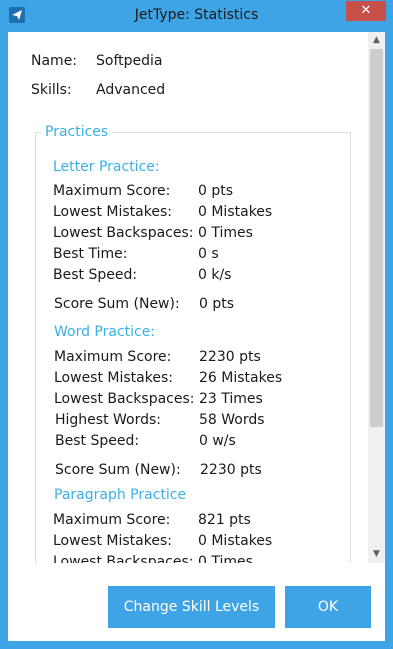 Image resolution: width=393 pixels, height=649 pixels. I want to click on vertical-scrollbar: ▲ ▼, so click(376, 297).